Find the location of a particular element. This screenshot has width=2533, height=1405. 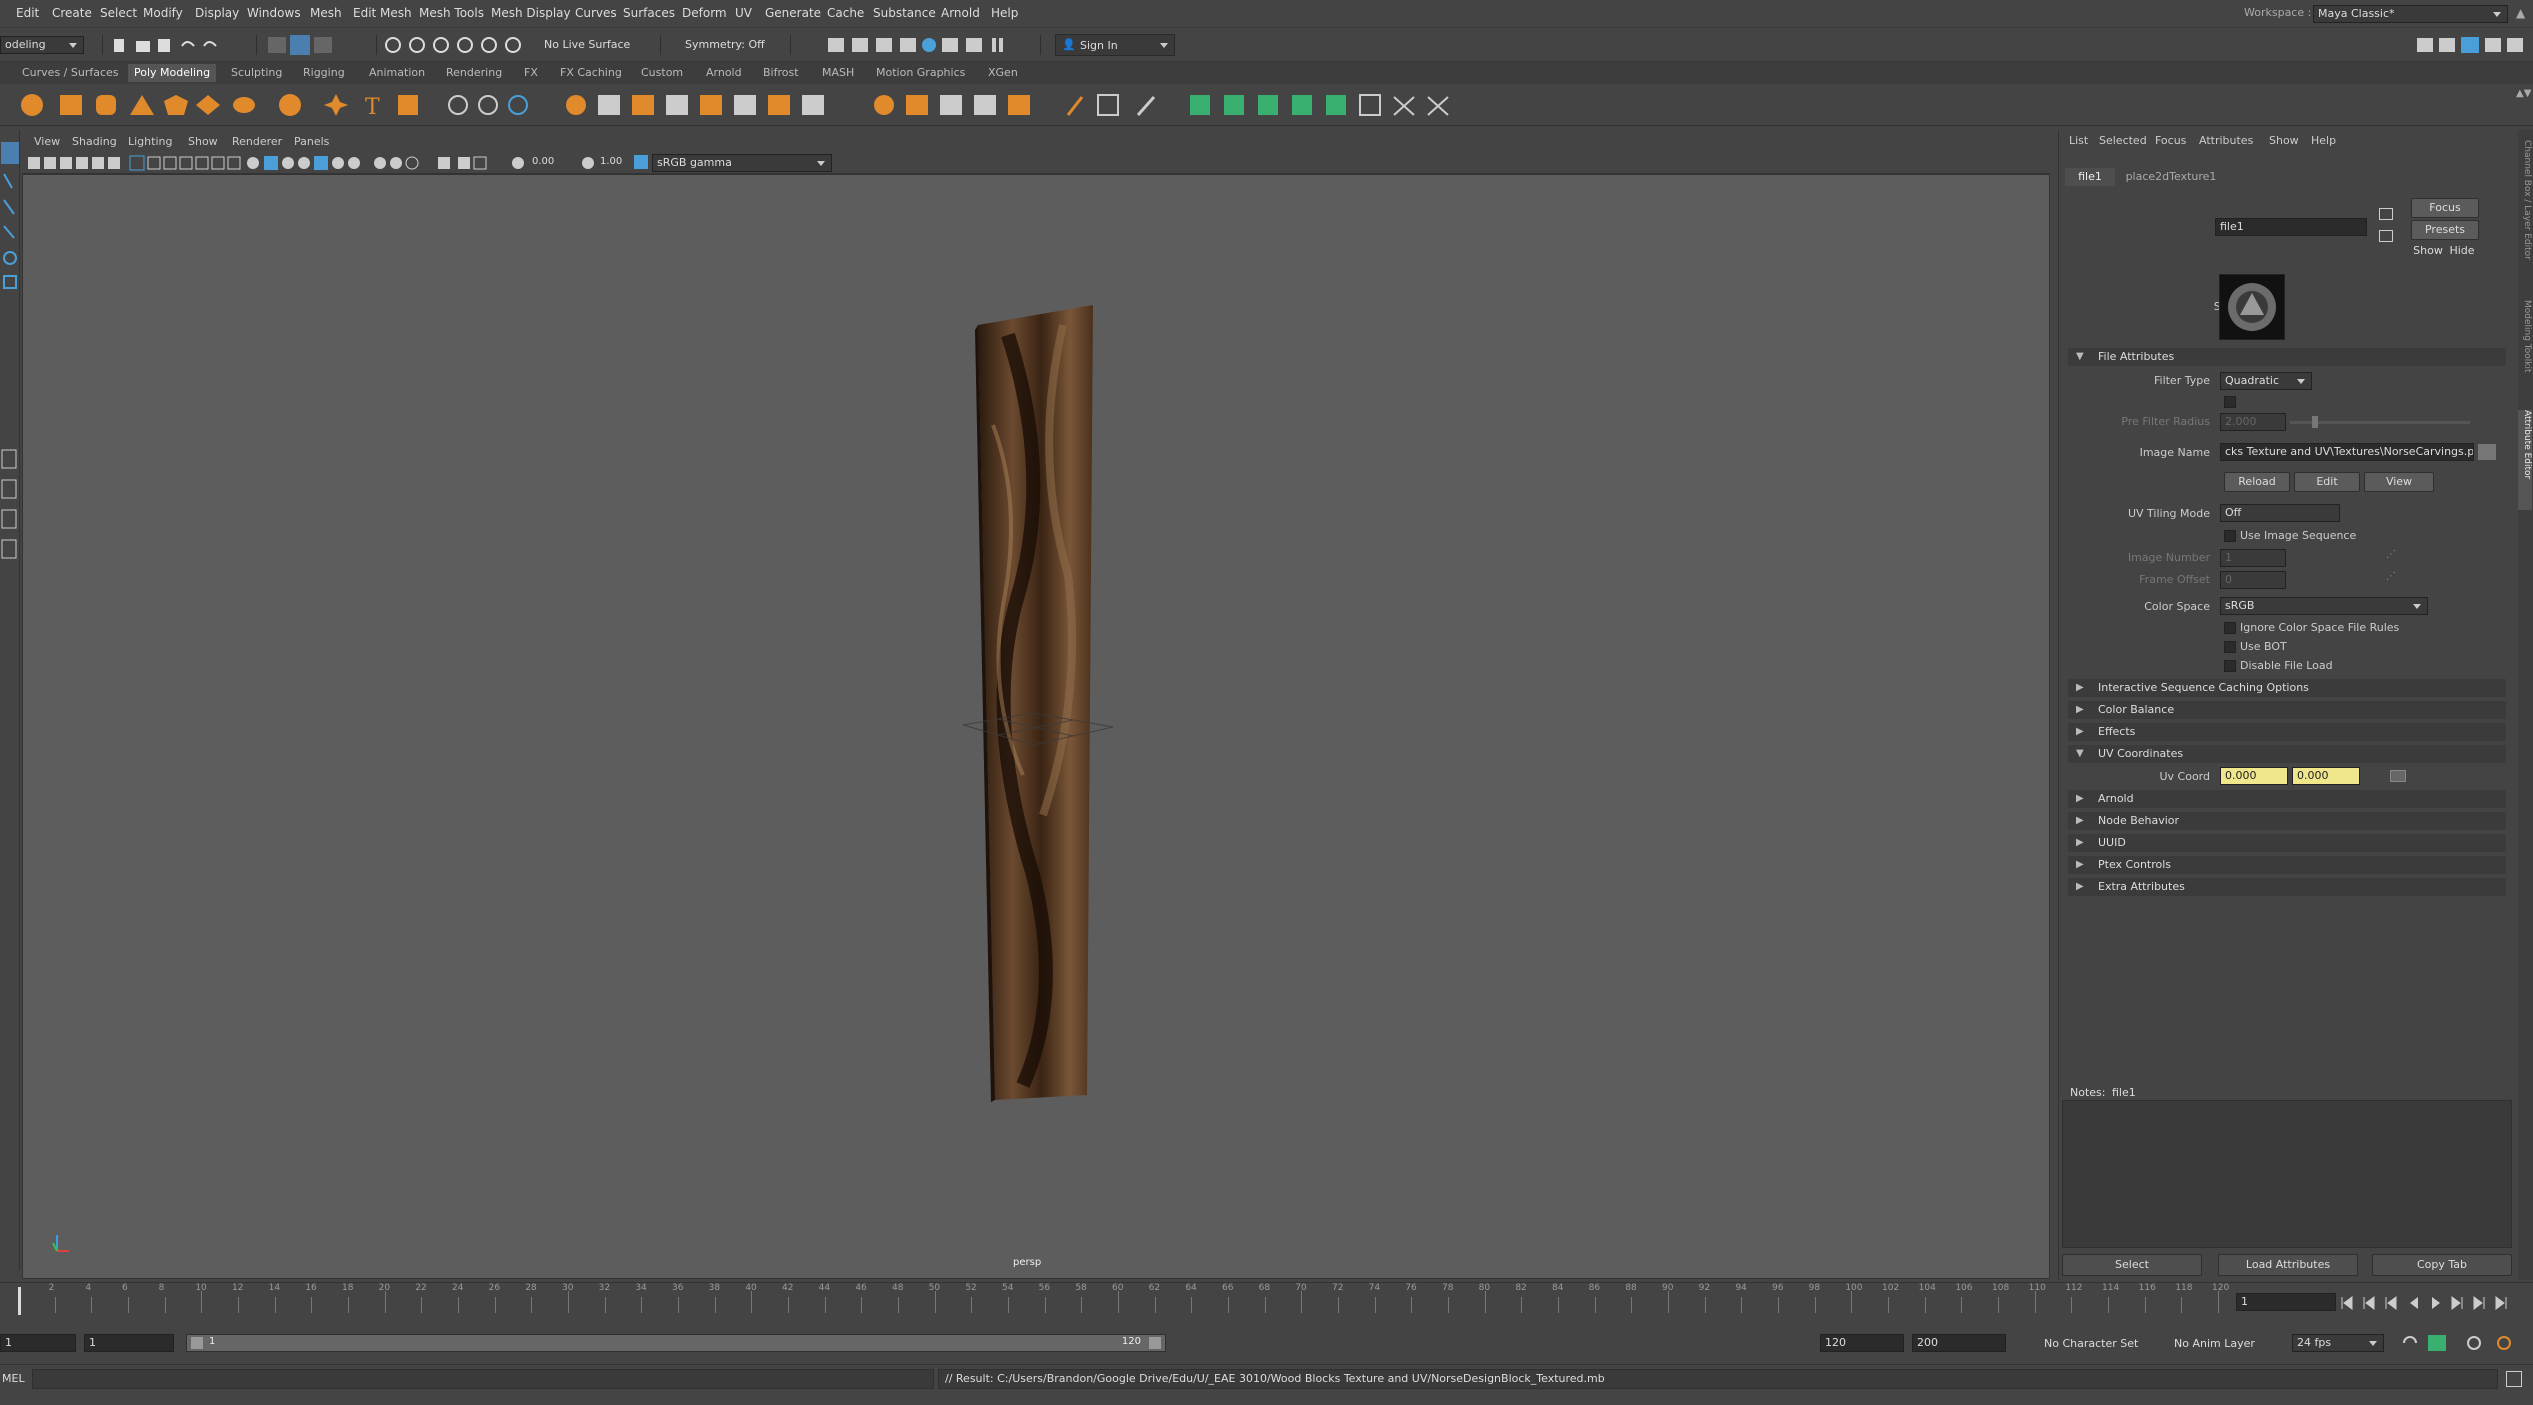

uv-coord-v-field: 0.000 is located at coordinates (2326, 776).